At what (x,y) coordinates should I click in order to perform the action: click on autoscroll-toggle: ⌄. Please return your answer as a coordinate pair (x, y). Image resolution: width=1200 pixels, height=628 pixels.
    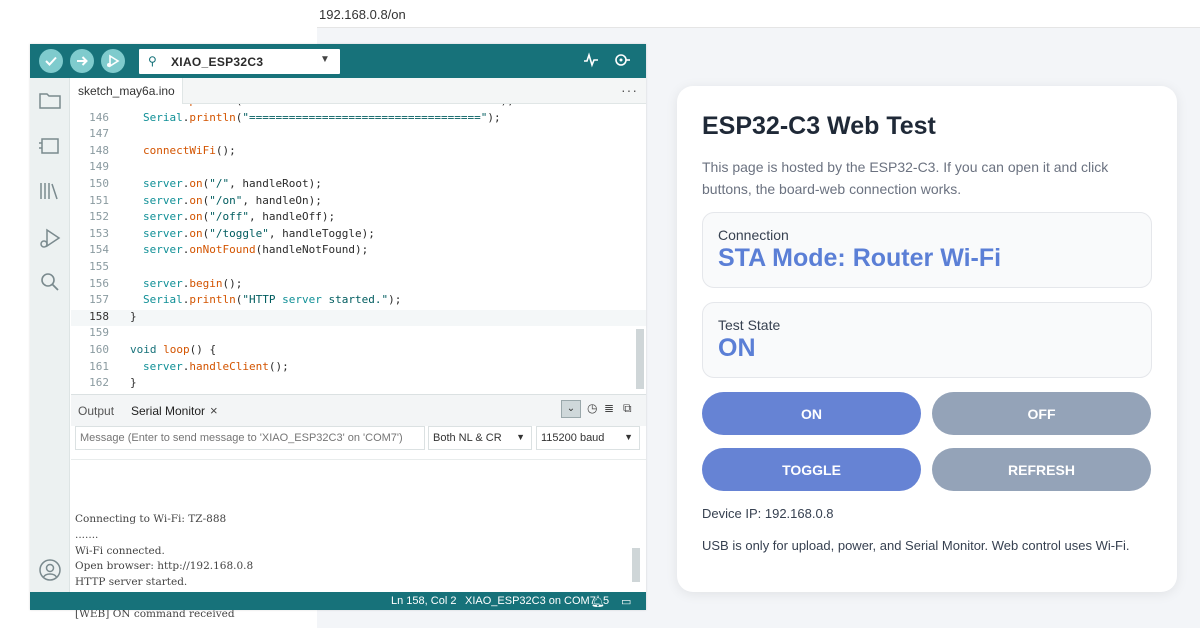
    Looking at the image, I should click on (571, 409).